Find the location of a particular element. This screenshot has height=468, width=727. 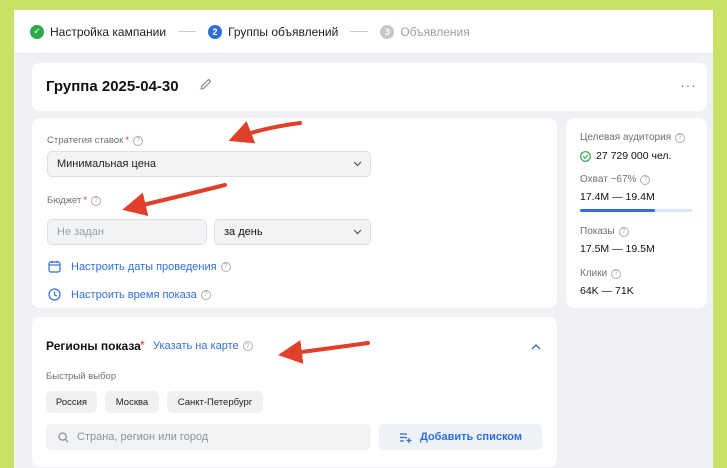

region-chip-russia: Россия is located at coordinates (71, 402).